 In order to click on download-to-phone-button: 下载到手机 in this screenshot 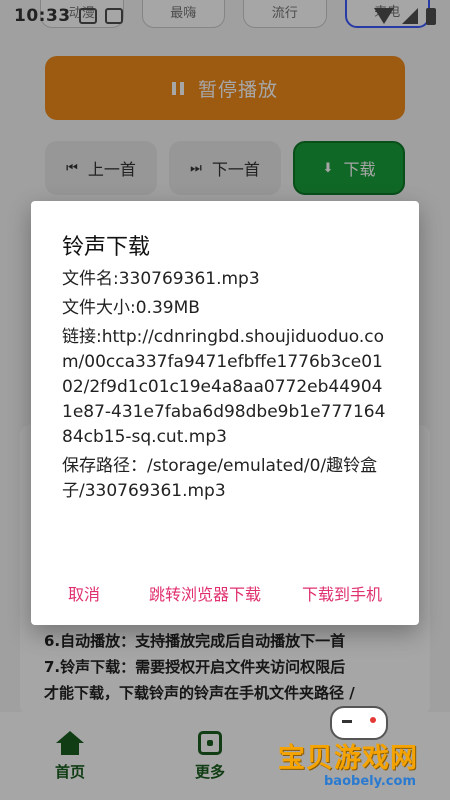, I will do `click(342, 593)`.